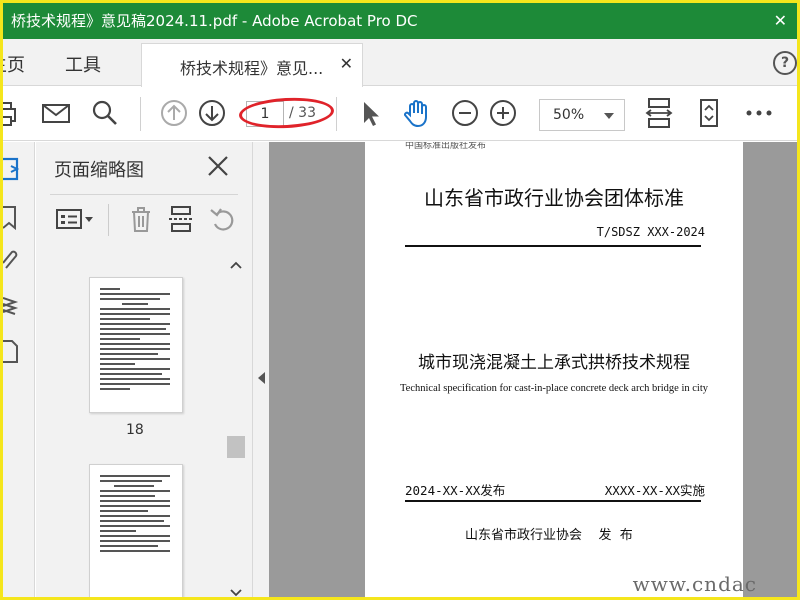 The width and height of the screenshot is (800, 600). I want to click on thumbnail-options-icon, so click(75, 219).